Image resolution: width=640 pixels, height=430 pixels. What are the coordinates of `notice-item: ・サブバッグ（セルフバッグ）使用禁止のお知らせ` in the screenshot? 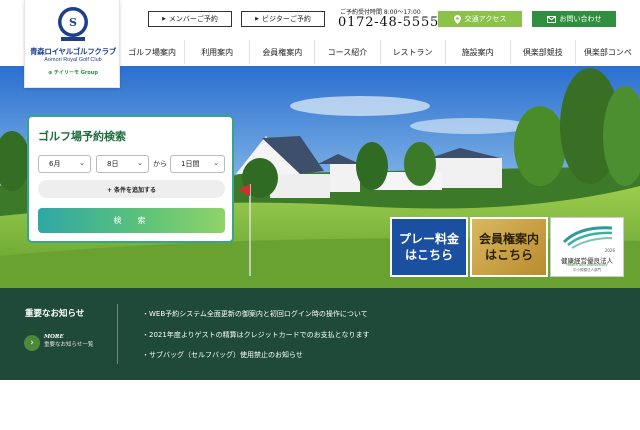 It's located at (222, 355).